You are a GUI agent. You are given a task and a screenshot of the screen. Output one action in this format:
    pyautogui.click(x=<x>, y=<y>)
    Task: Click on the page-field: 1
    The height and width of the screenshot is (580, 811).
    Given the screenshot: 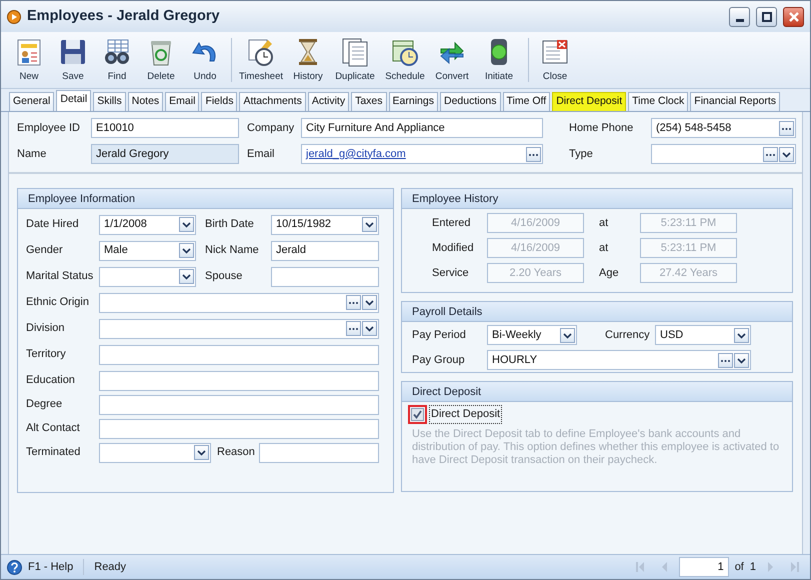 What is the action you would take?
    pyautogui.click(x=703, y=567)
    